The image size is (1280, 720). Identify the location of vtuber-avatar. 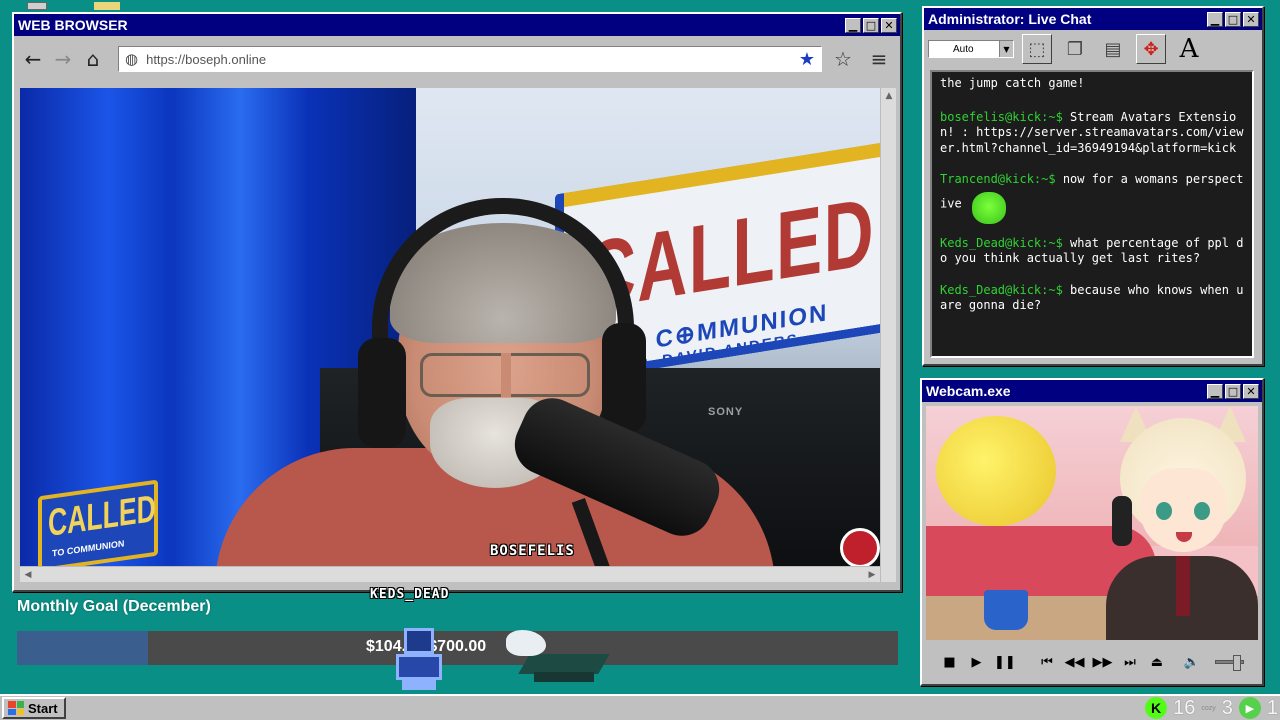
(1182, 523).